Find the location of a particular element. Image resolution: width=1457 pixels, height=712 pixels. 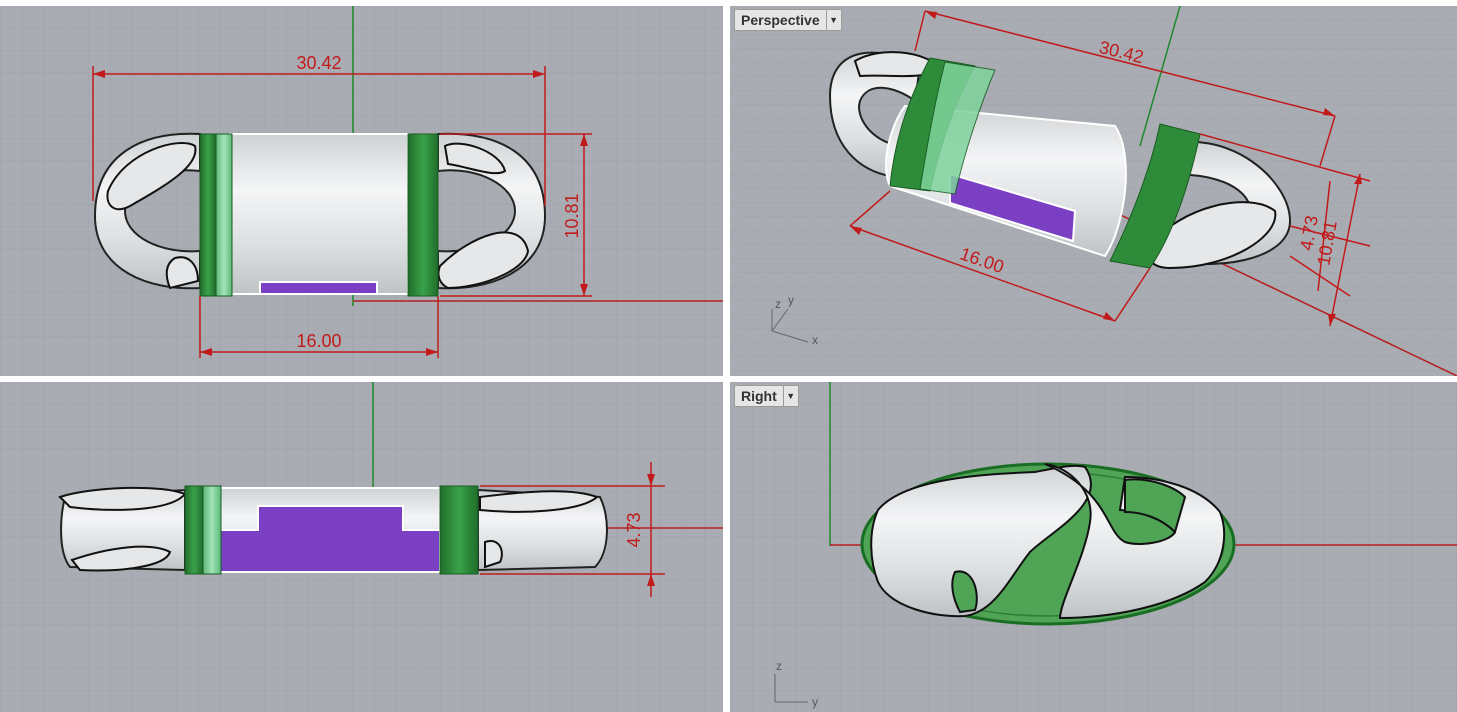

right-viewport-title: Right ▼ is located at coordinates (766, 396).